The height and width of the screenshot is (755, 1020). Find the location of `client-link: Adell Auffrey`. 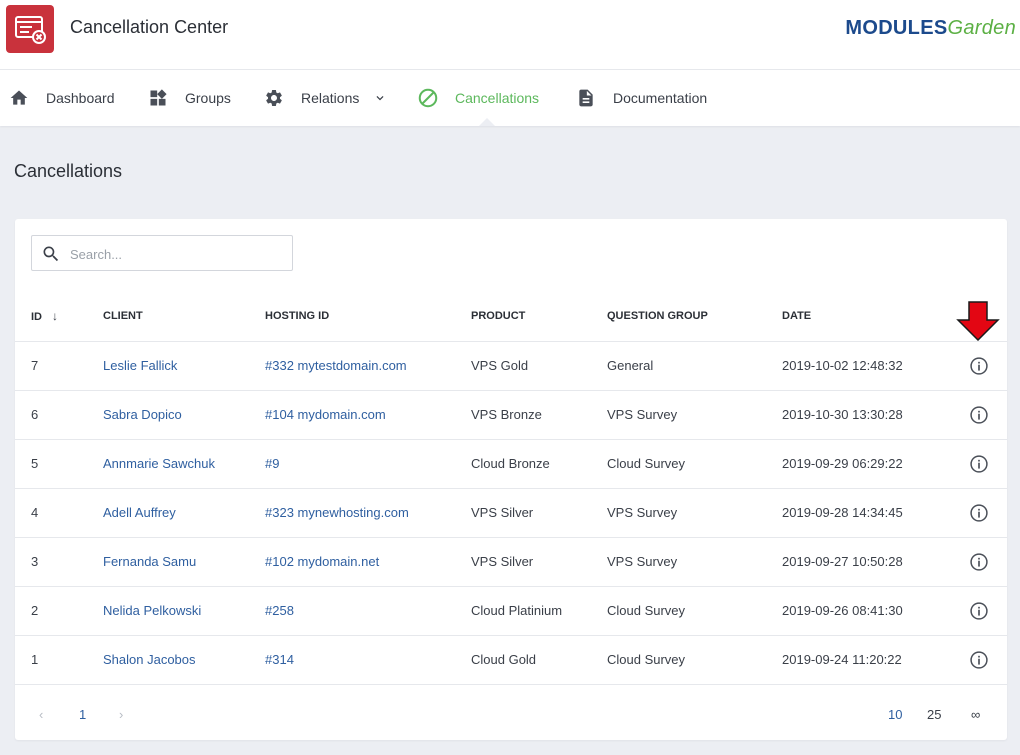

client-link: Adell Auffrey is located at coordinates (139, 512).